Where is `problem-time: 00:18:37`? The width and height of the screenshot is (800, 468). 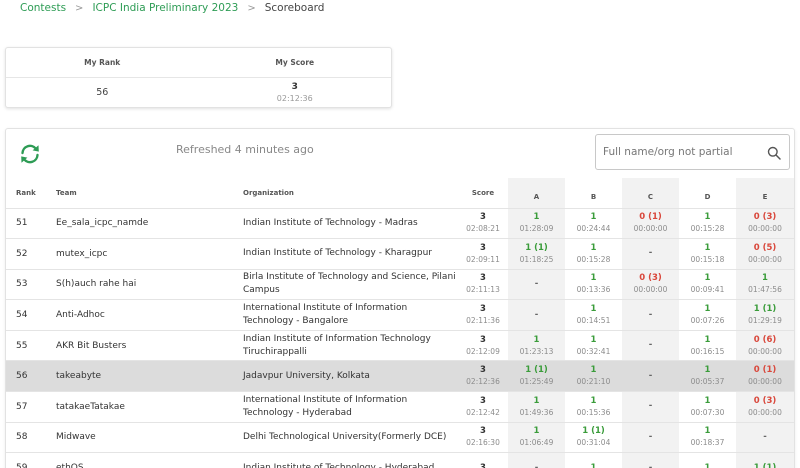 problem-time: 00:18:37 is located at coordinates (707, 443).